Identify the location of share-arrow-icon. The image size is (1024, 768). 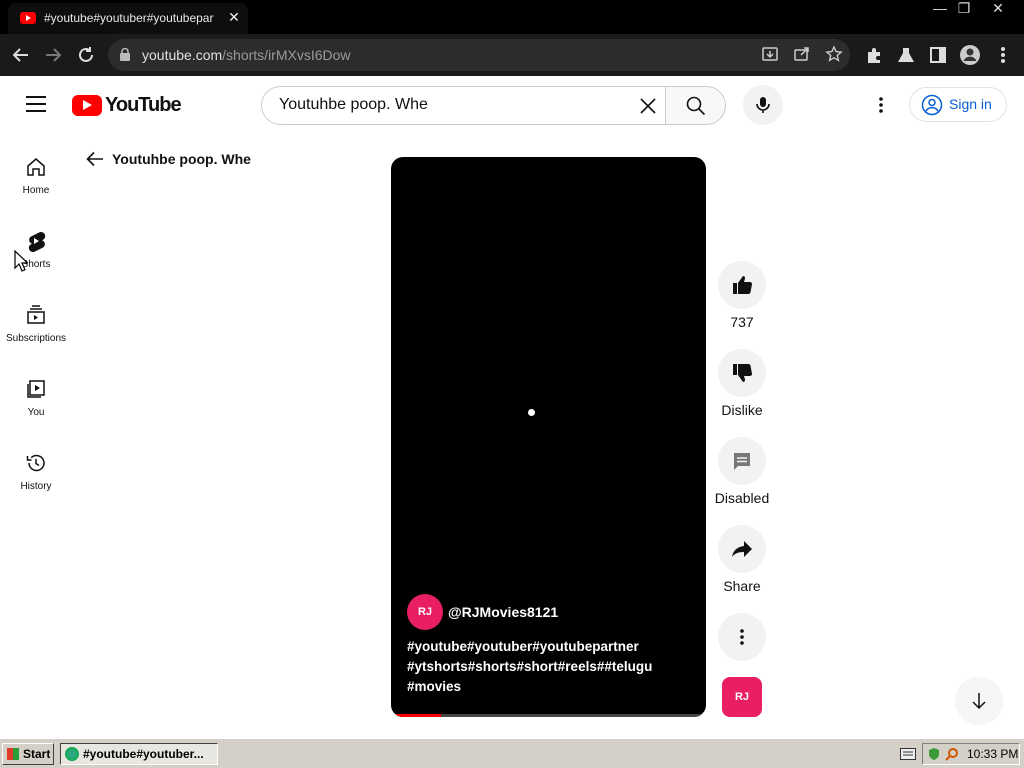
(742, 549).